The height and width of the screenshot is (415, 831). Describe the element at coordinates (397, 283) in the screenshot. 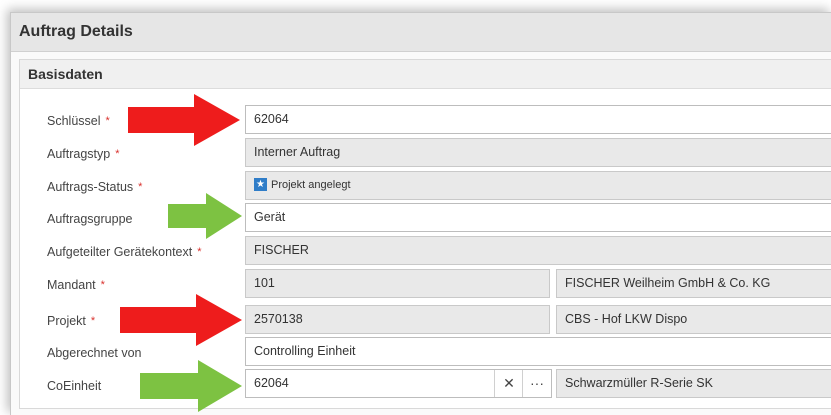

I see `mandant-field: 101` at that location.